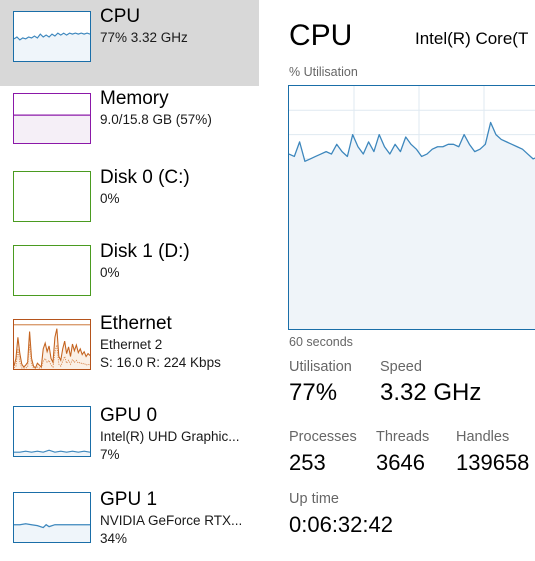 This screenshot has height=561, width=535. I want to click on sidebar-item-memory: Memory 9.0/15.8 GB (57%), so click(129, 126).